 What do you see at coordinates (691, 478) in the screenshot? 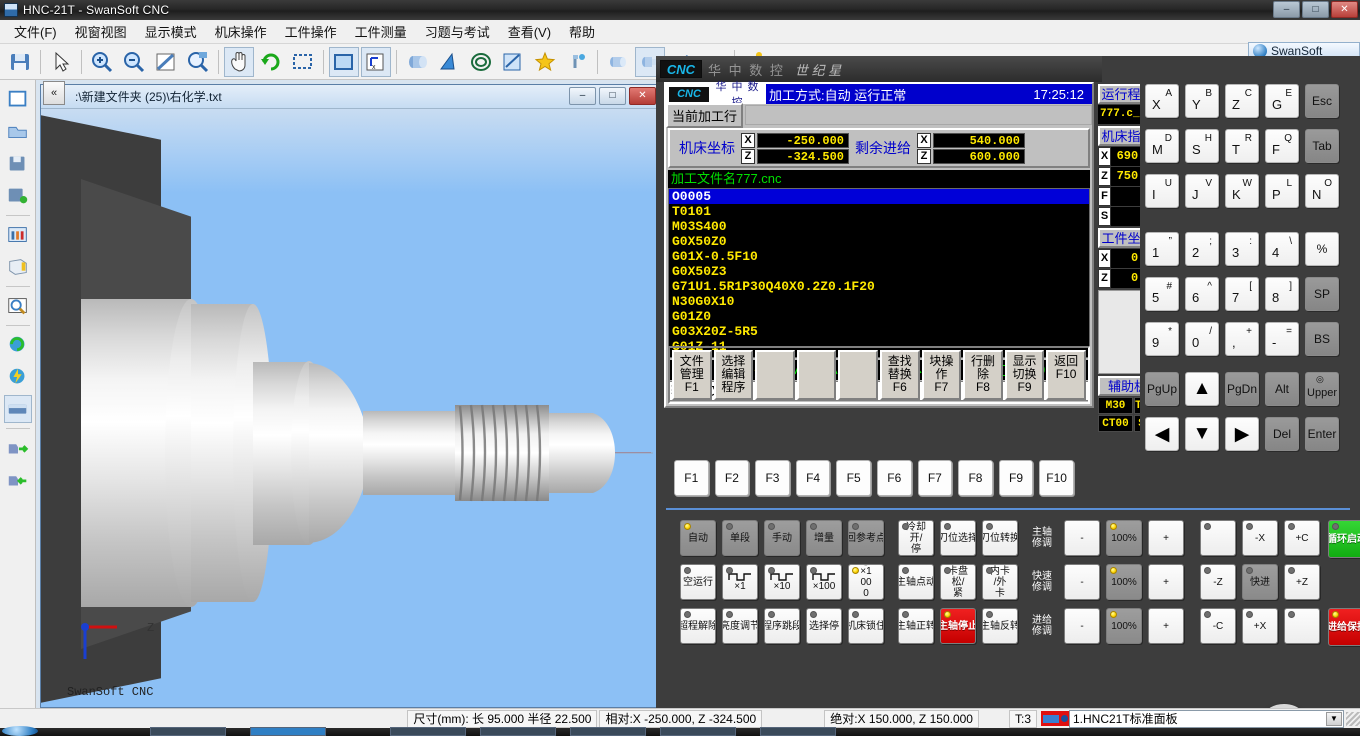
I see `function-key-f1: F1` at bounding box center [691, 478].